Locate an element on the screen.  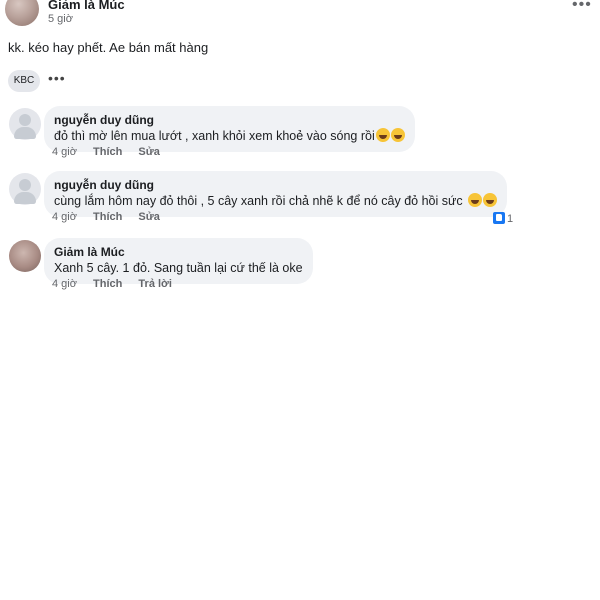
thumbs-up-icon is located at coordinates (499, 218).